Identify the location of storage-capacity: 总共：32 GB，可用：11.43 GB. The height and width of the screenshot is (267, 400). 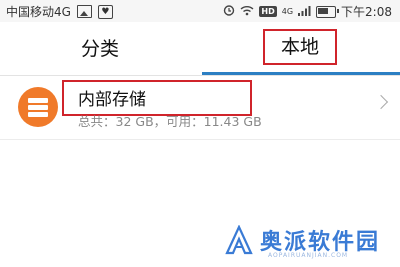
(170, 121).